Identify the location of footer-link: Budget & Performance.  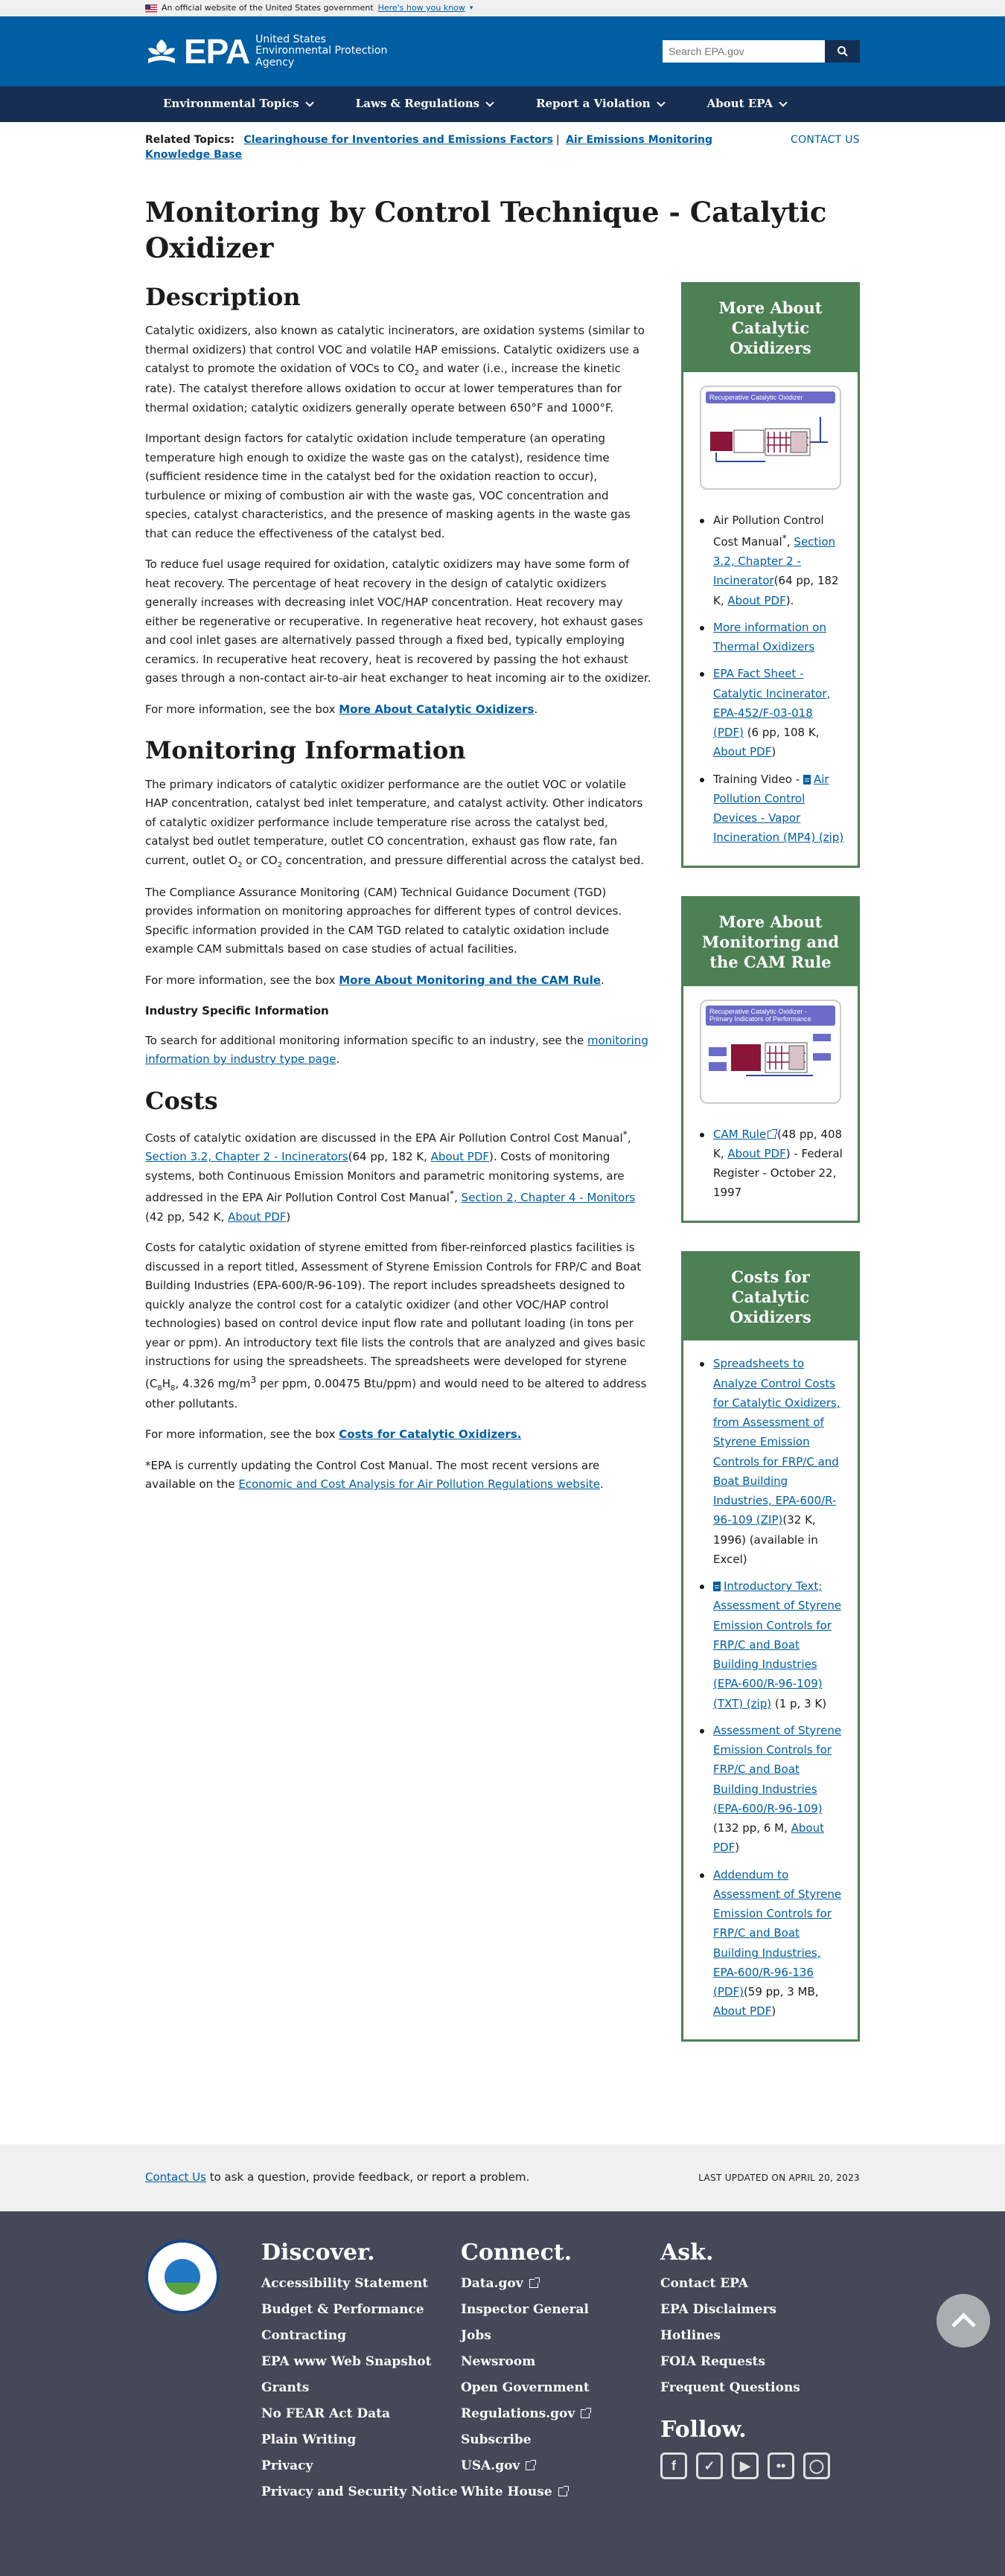
(361, 2309).